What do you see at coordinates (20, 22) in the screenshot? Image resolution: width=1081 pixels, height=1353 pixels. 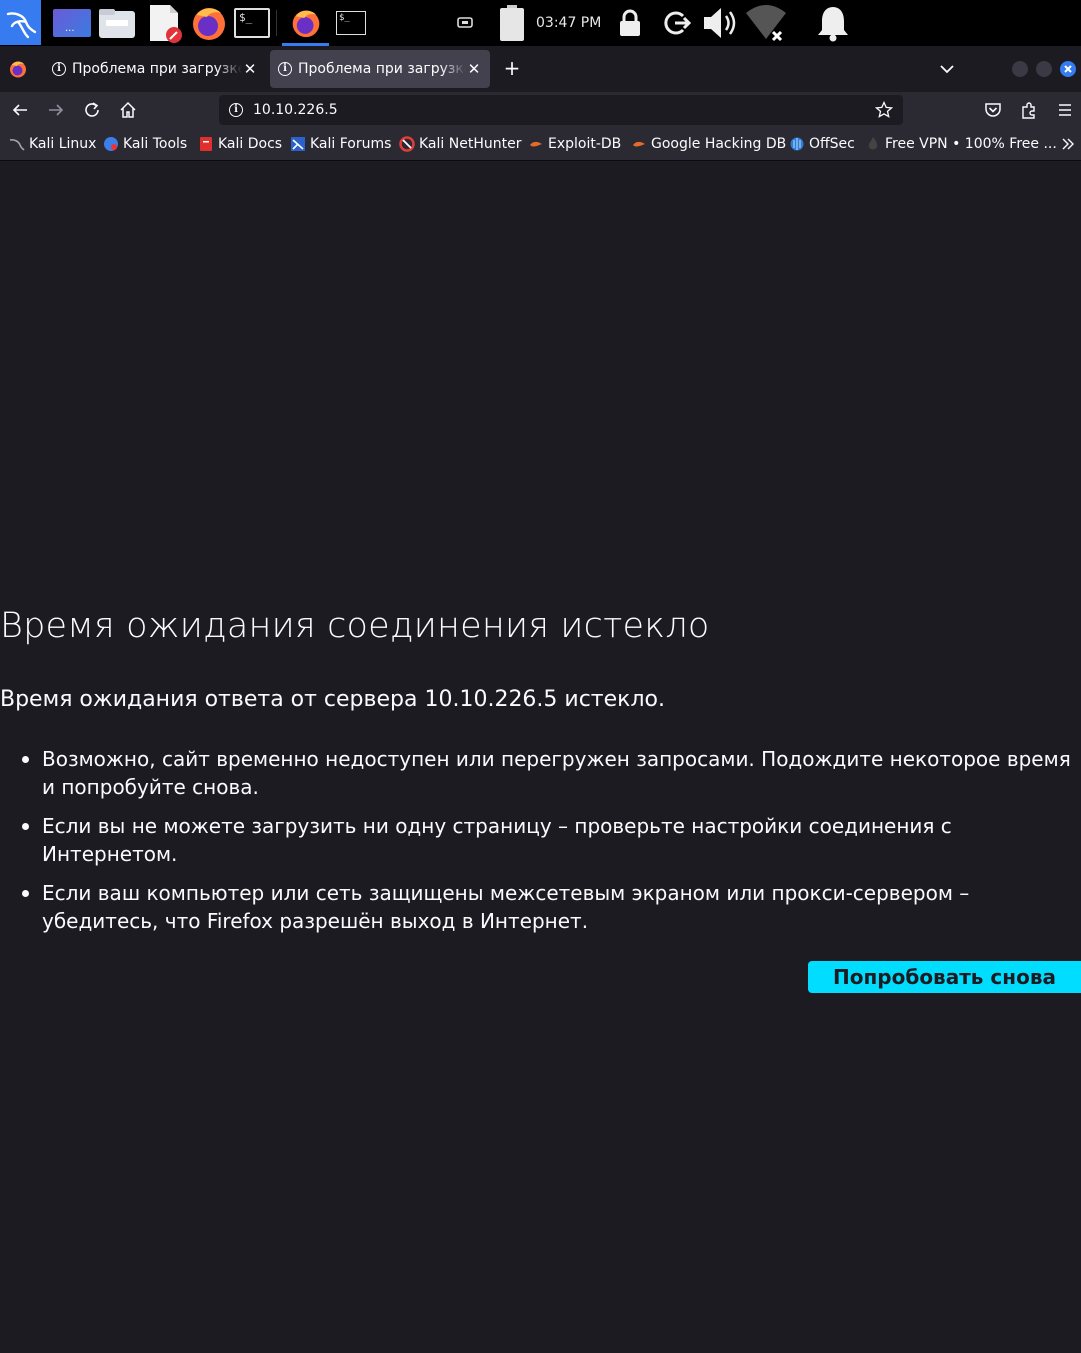 I see `kali-menu-icon` at bounding box center [20, 22].